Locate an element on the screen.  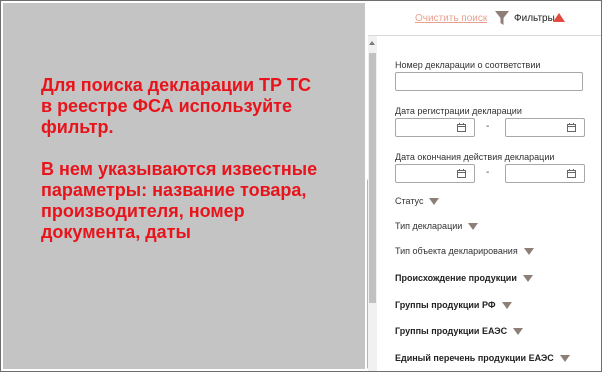
collapse-up-icon is located at coordinates (559, 17).